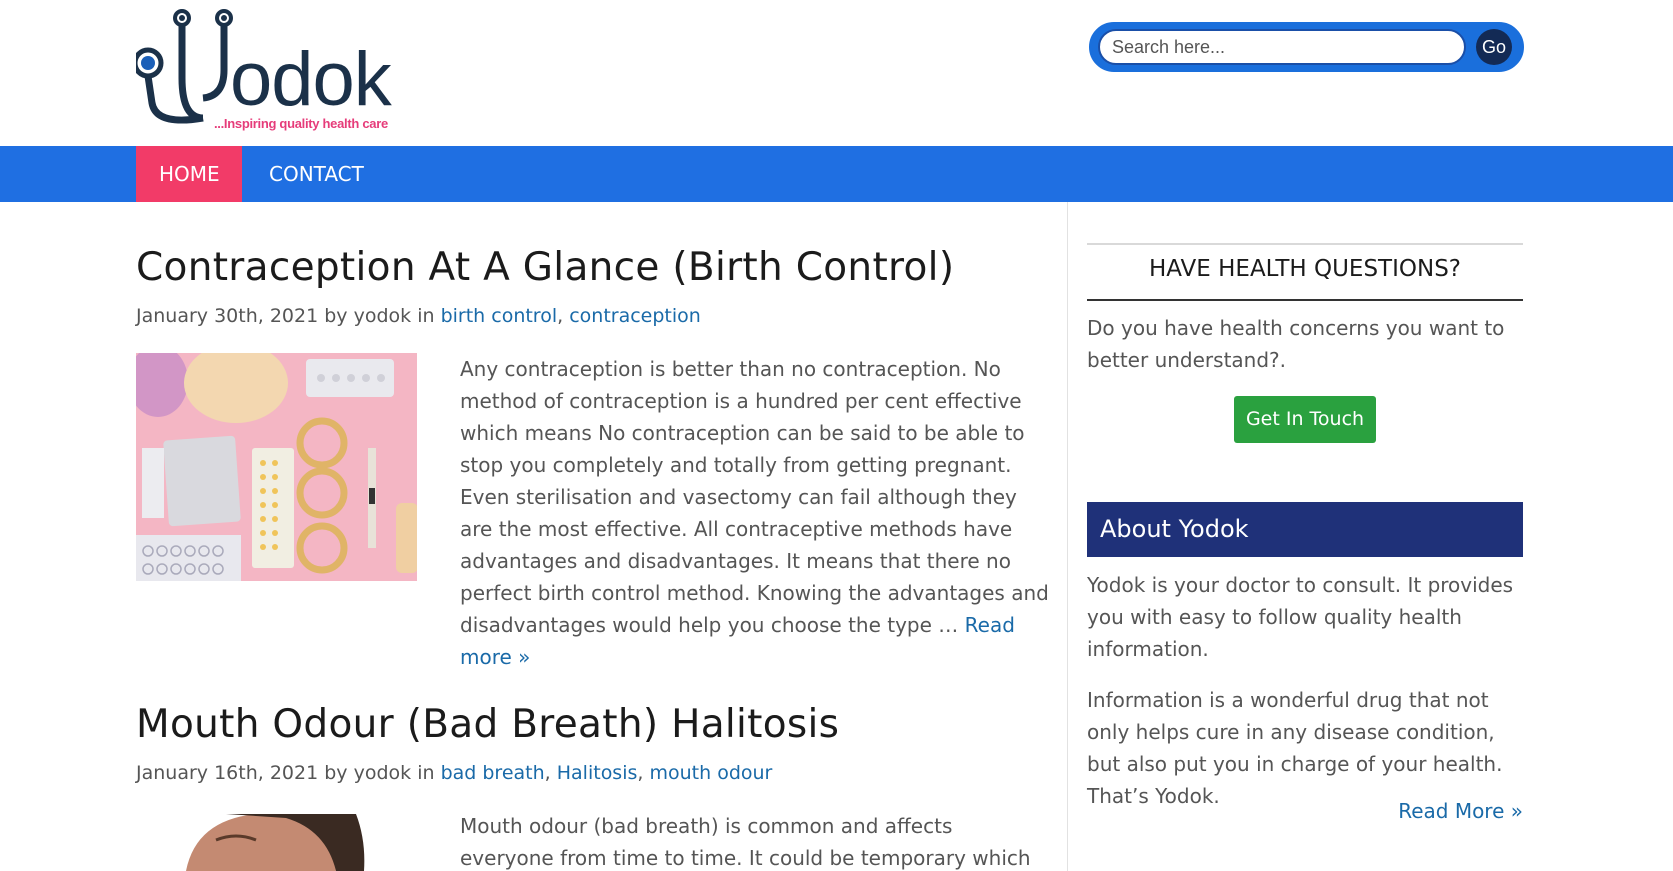 The image size is (1673, 871). What do you see at coordinates (227, 316) in the screenshot?
I see `post-date: January 30th, 2021` at bounding box center [227, 316].